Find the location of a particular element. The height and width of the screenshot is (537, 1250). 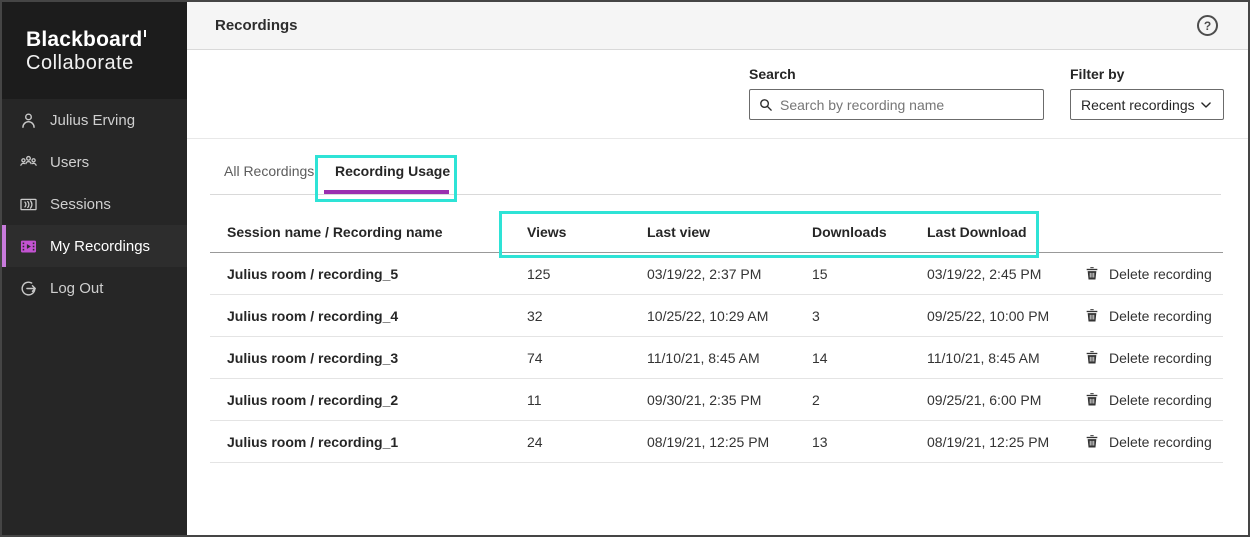

app-logo: Blackboard Collaborate is located at coordinates (94, 50).